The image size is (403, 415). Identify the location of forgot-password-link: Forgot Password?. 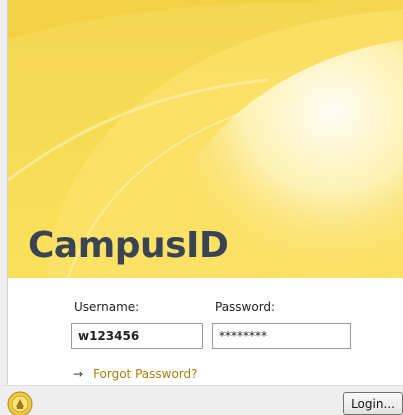
(145, 374).